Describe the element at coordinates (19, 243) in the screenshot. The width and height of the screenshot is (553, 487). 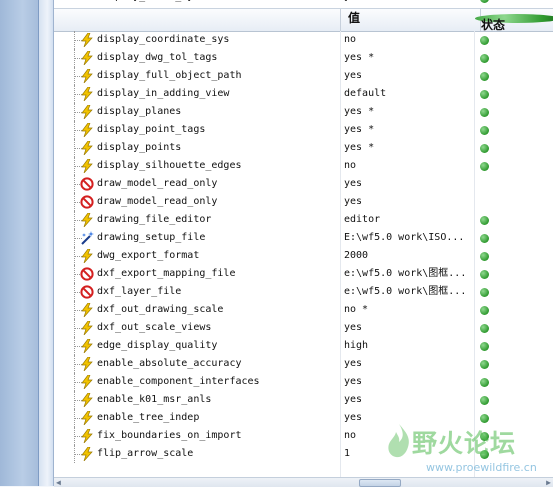
I see `left-navigation-panel` at that location.